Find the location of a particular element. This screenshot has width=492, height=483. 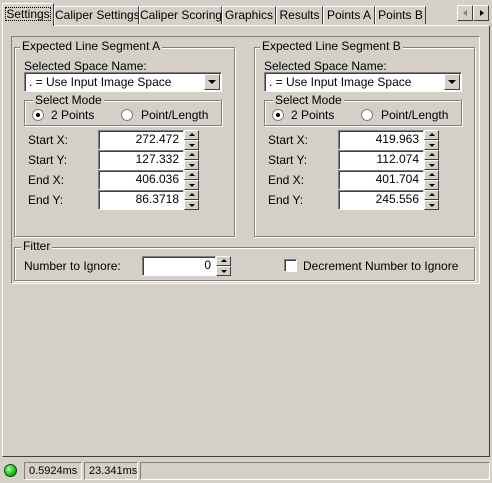

segment-b-end-x-stepper: 401.704 is located at coordinates (389, 180).